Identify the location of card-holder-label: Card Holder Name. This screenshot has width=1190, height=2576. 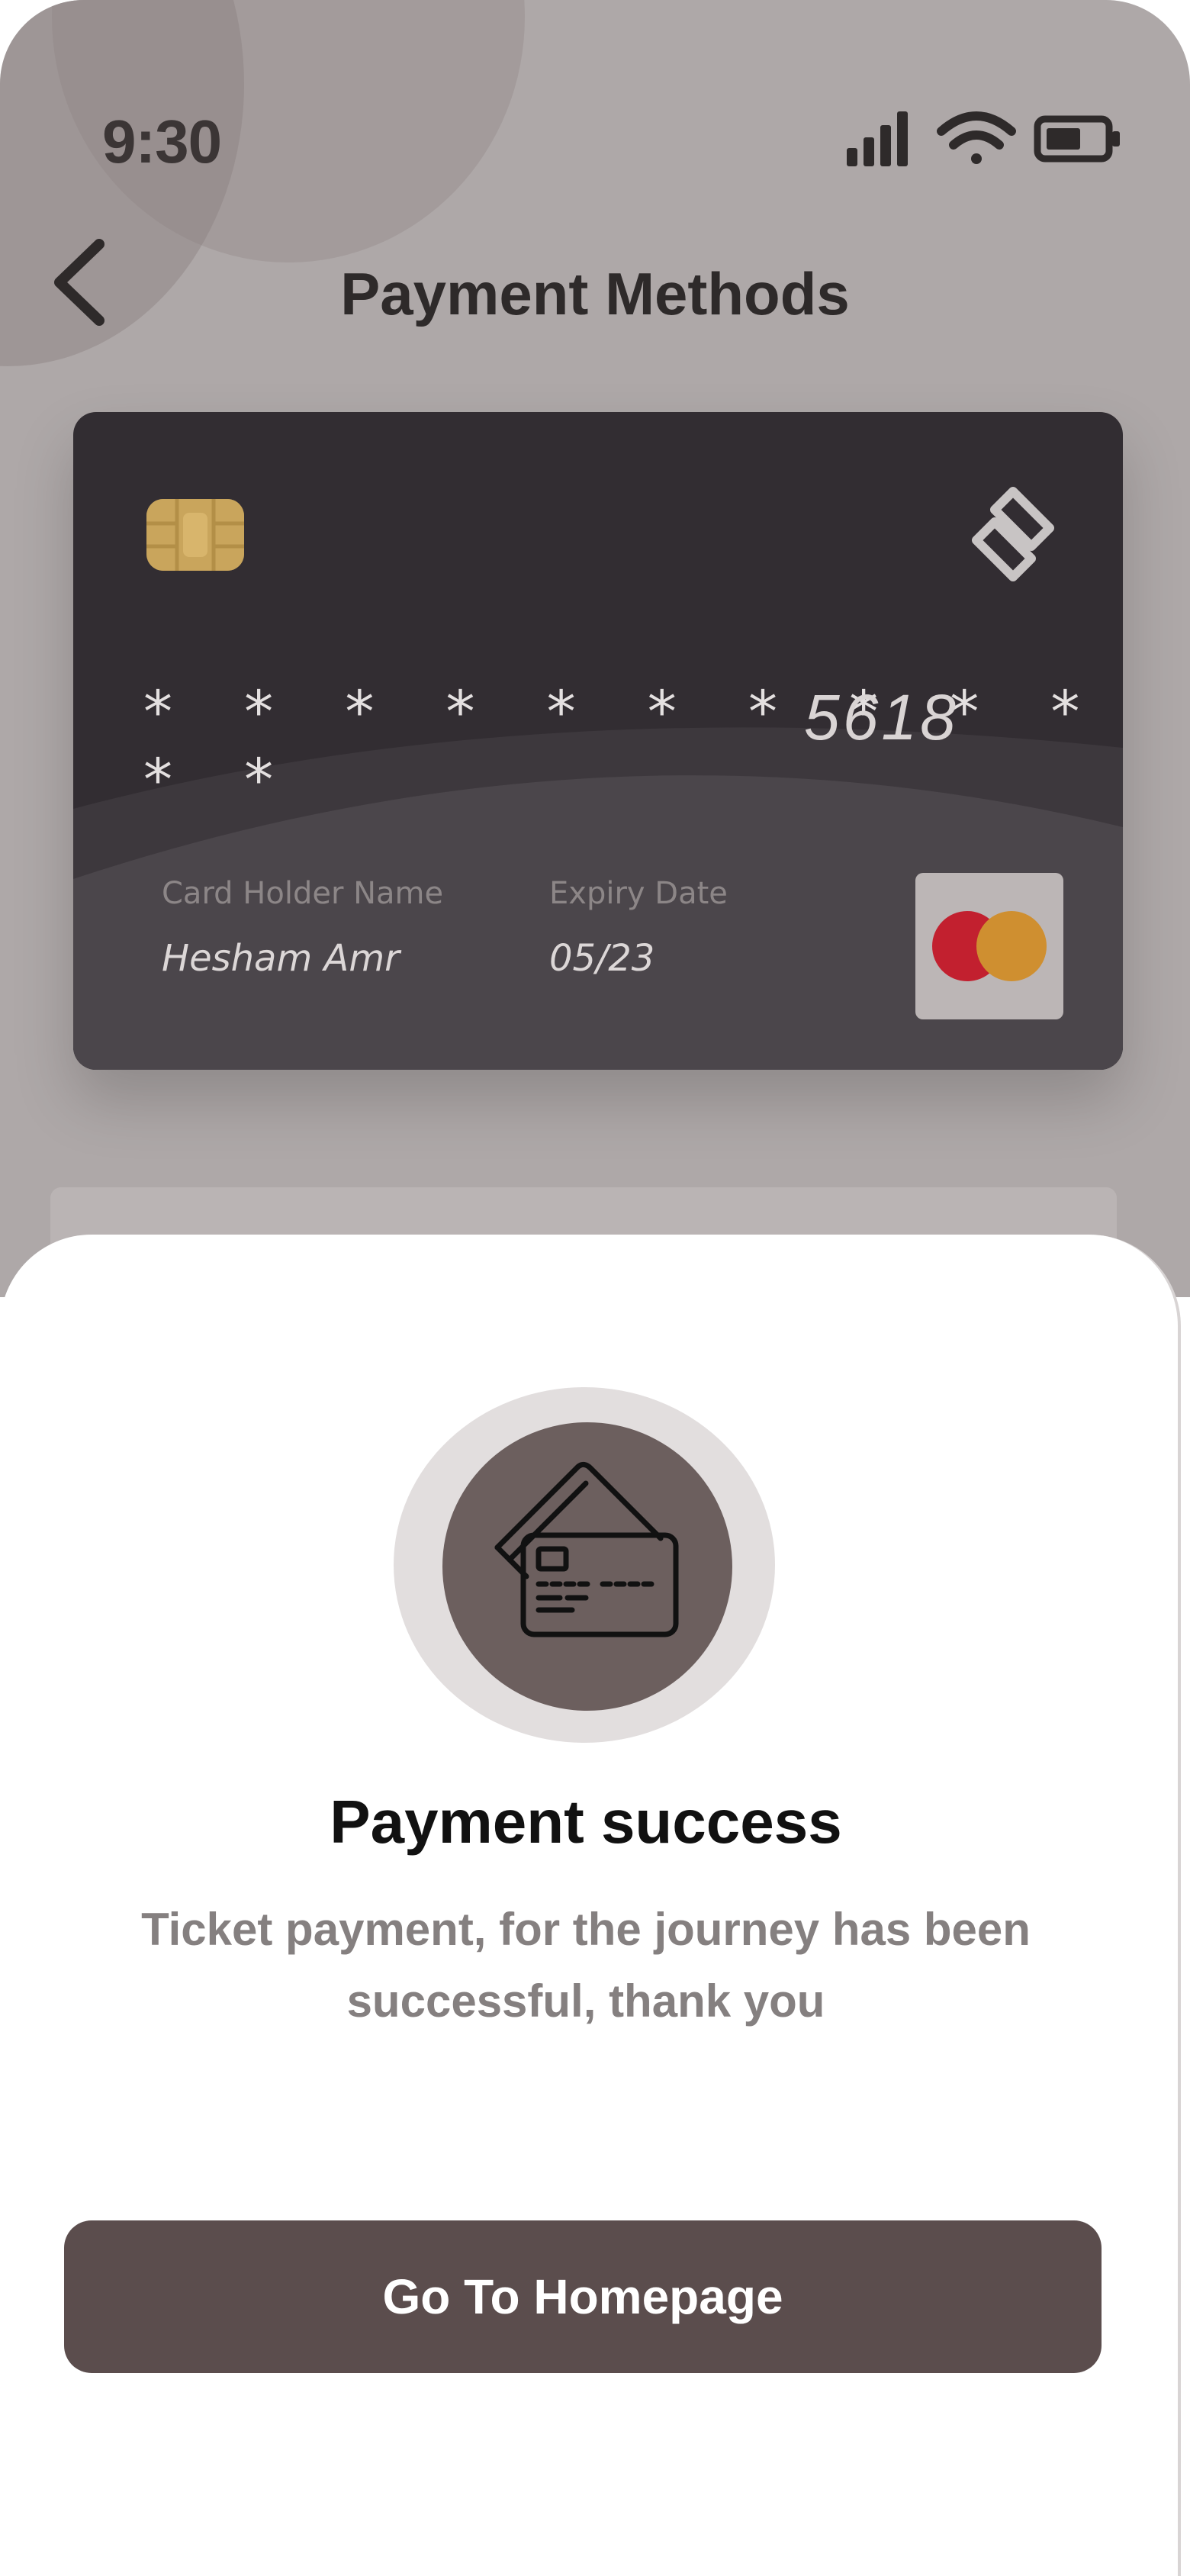
(303, 893).